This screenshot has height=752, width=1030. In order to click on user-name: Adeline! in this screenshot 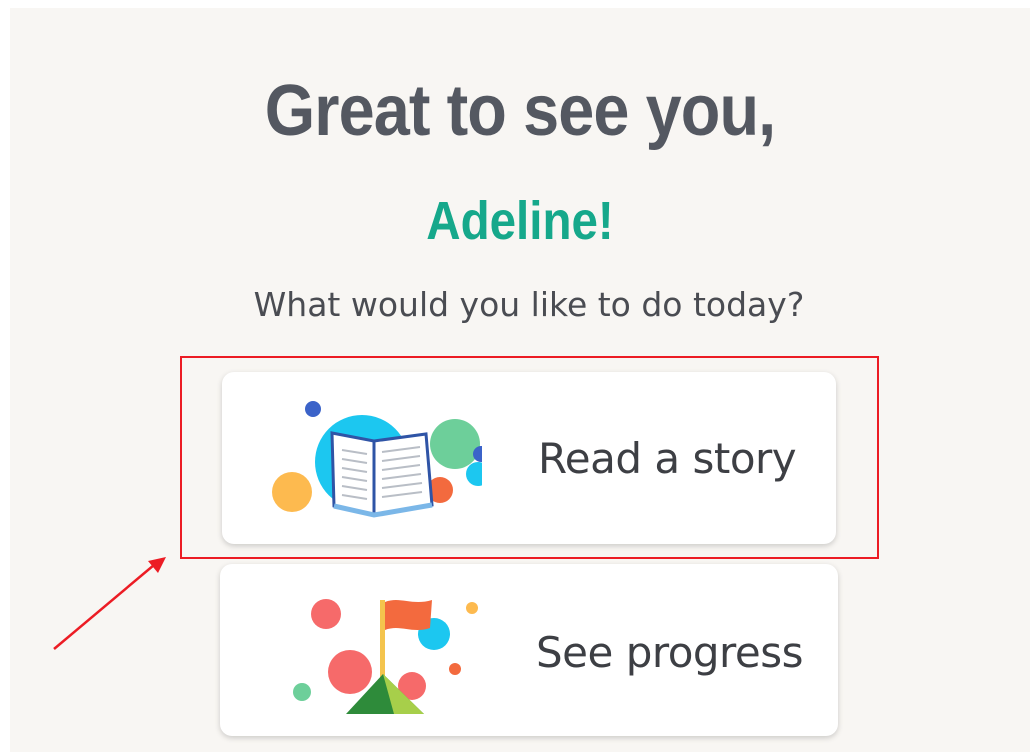, I will do `click(520, 221)`.